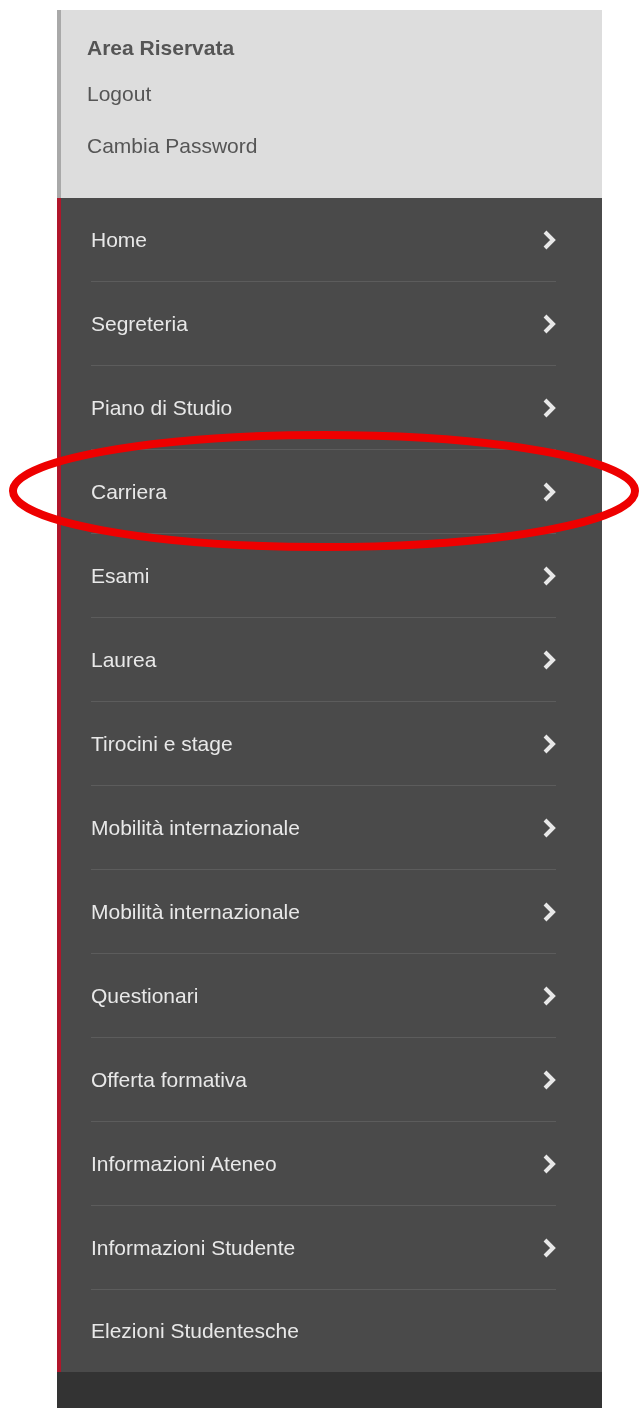 This screenshot has height=1408, width=640. Describe the element at coordinates (119, 239) in the screenshot. I see `menu-item: Home` at that location.